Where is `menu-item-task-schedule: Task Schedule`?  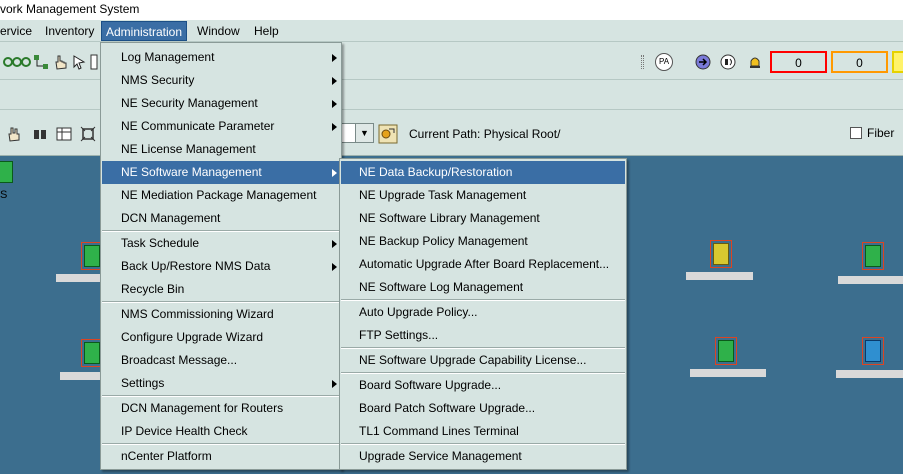
menu-item-task-schedule: Task Schedule is located at coordinates (221, 243).